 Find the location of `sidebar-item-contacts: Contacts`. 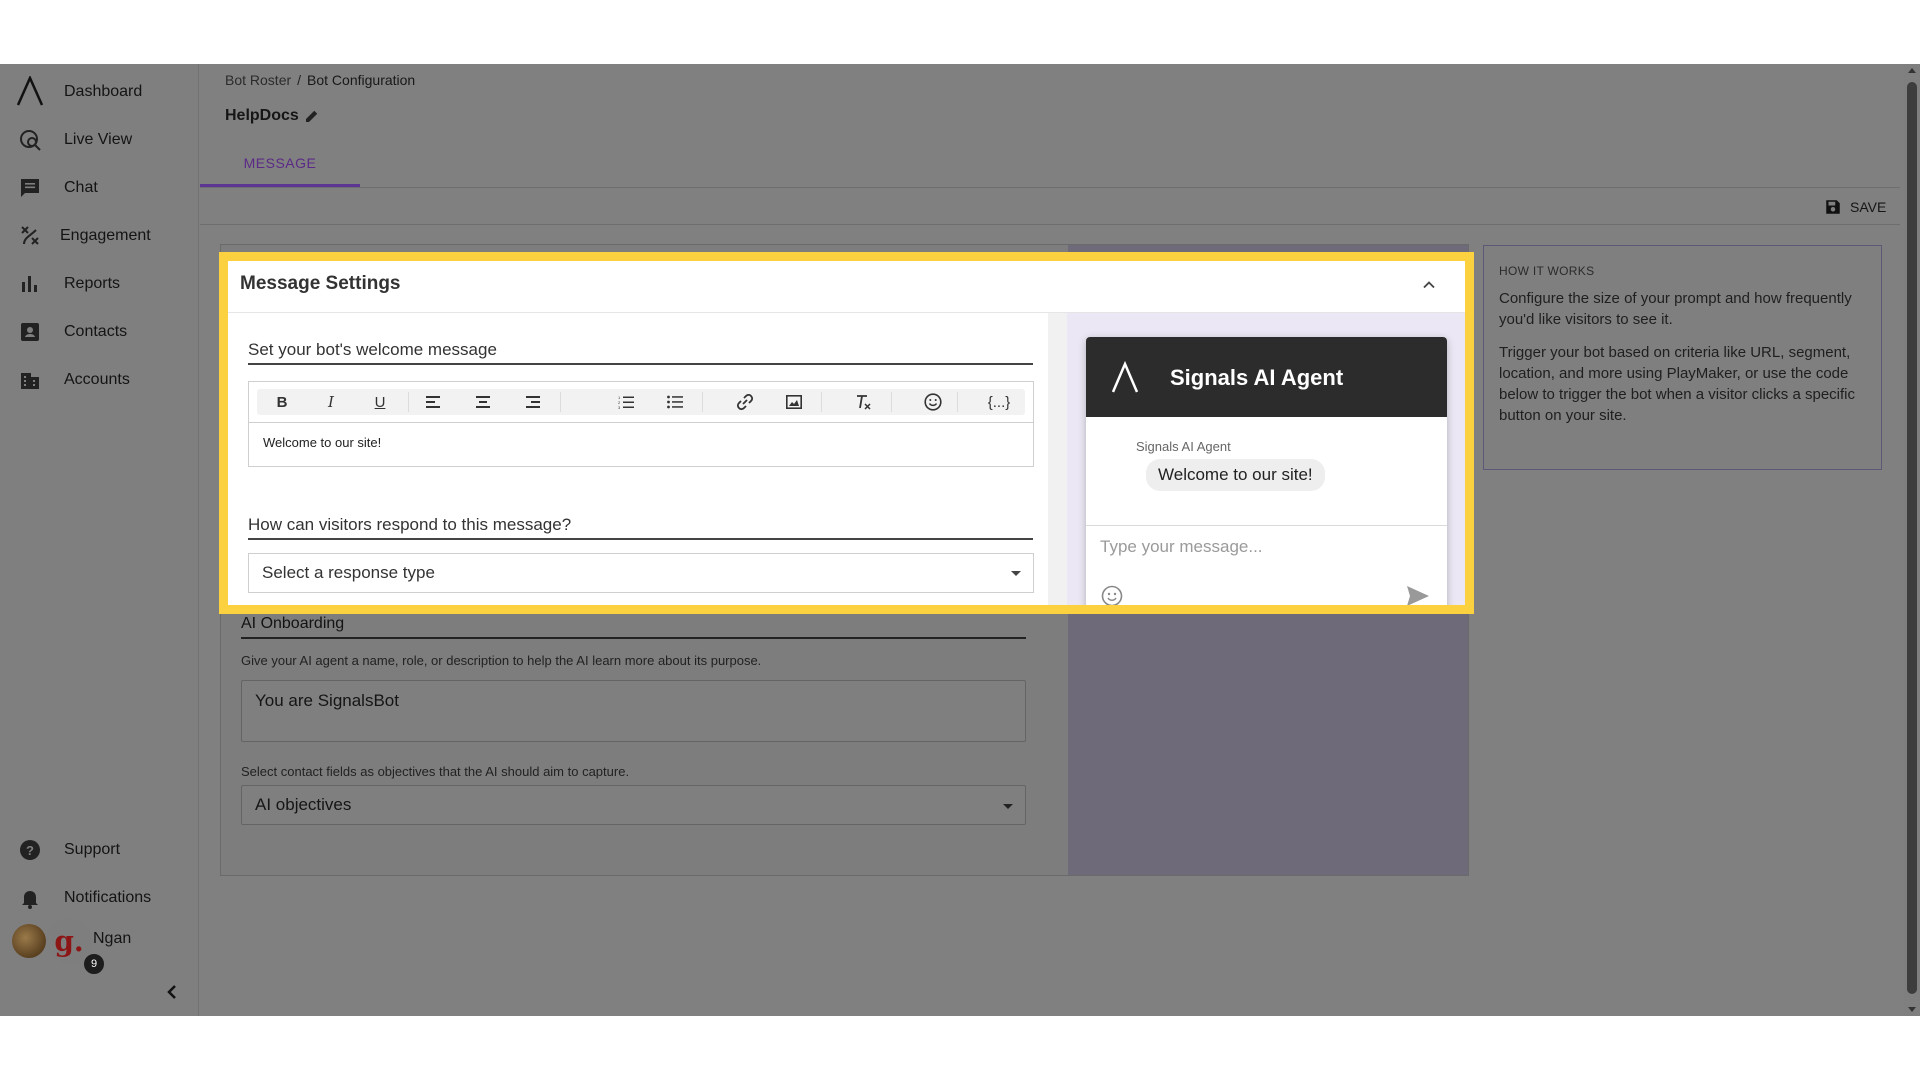

sidebar-item-contacts: Contacts is located at coordinates (99, 332).